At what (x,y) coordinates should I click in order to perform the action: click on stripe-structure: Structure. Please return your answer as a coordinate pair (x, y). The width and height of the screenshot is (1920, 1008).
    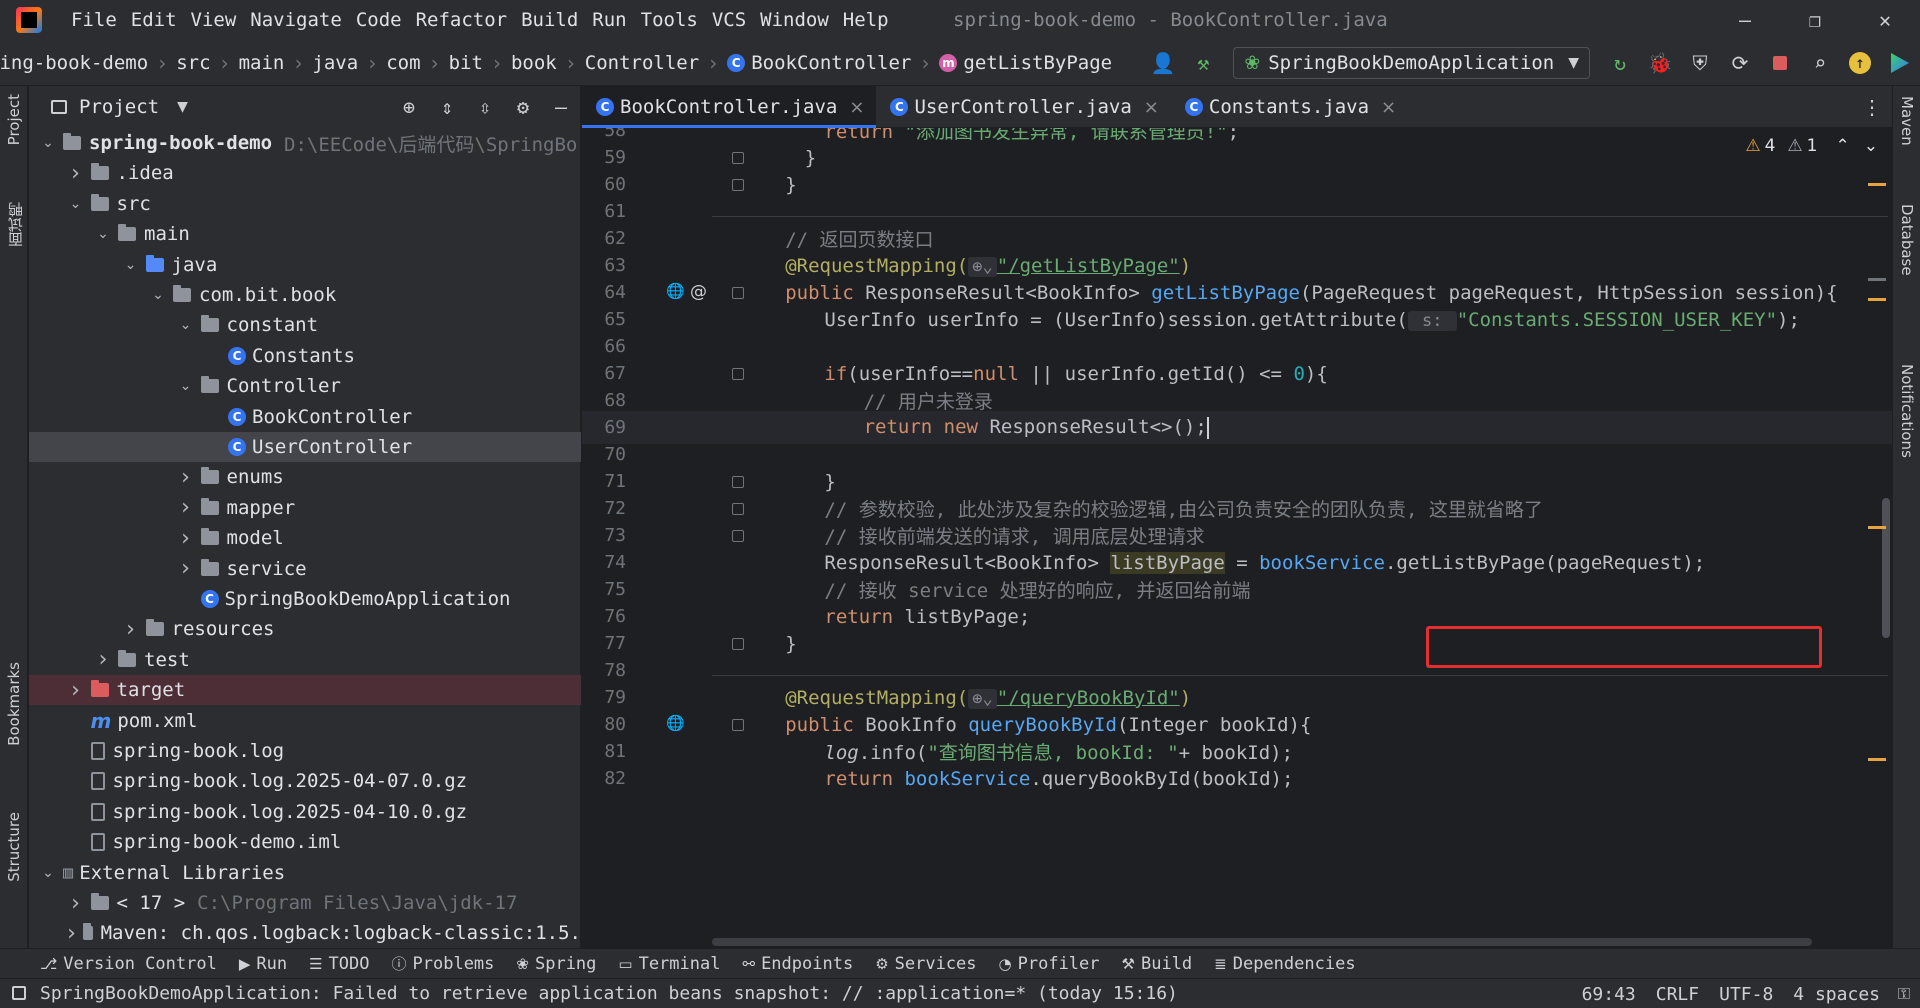
    Looking at the image, I should click on (14, 847).